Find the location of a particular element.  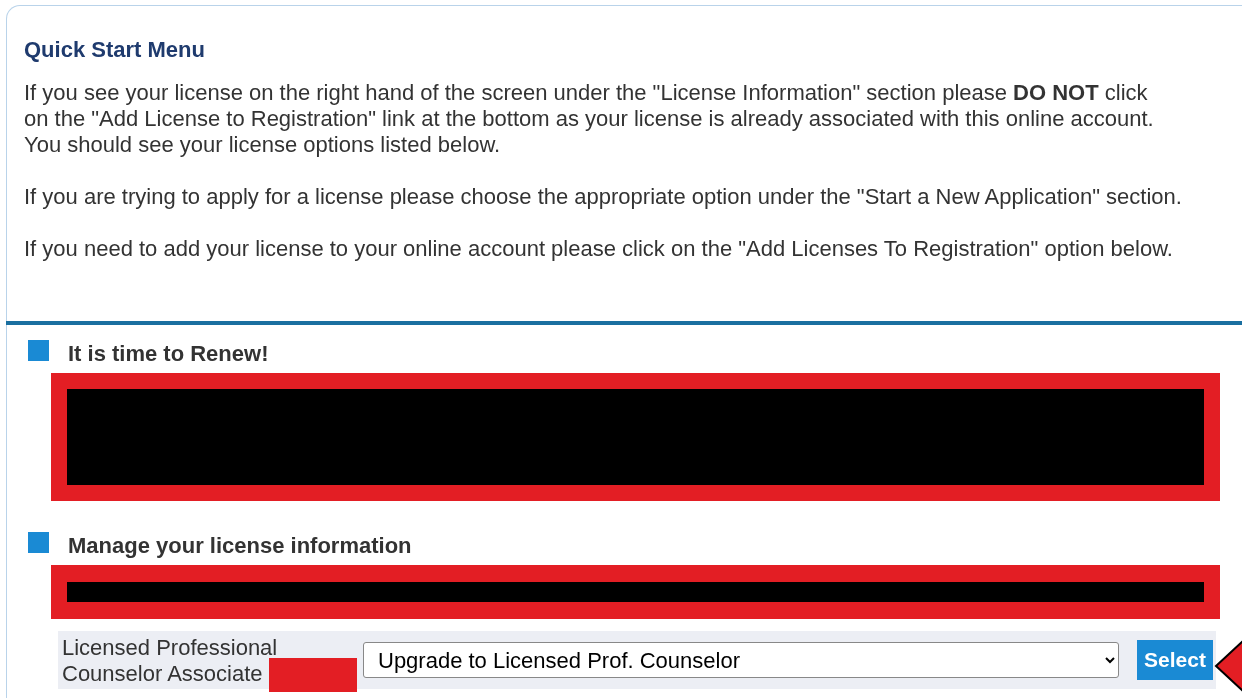

action-select: Upgrade to Licensed Prof. Counselor is located at coordinates (741, 660).